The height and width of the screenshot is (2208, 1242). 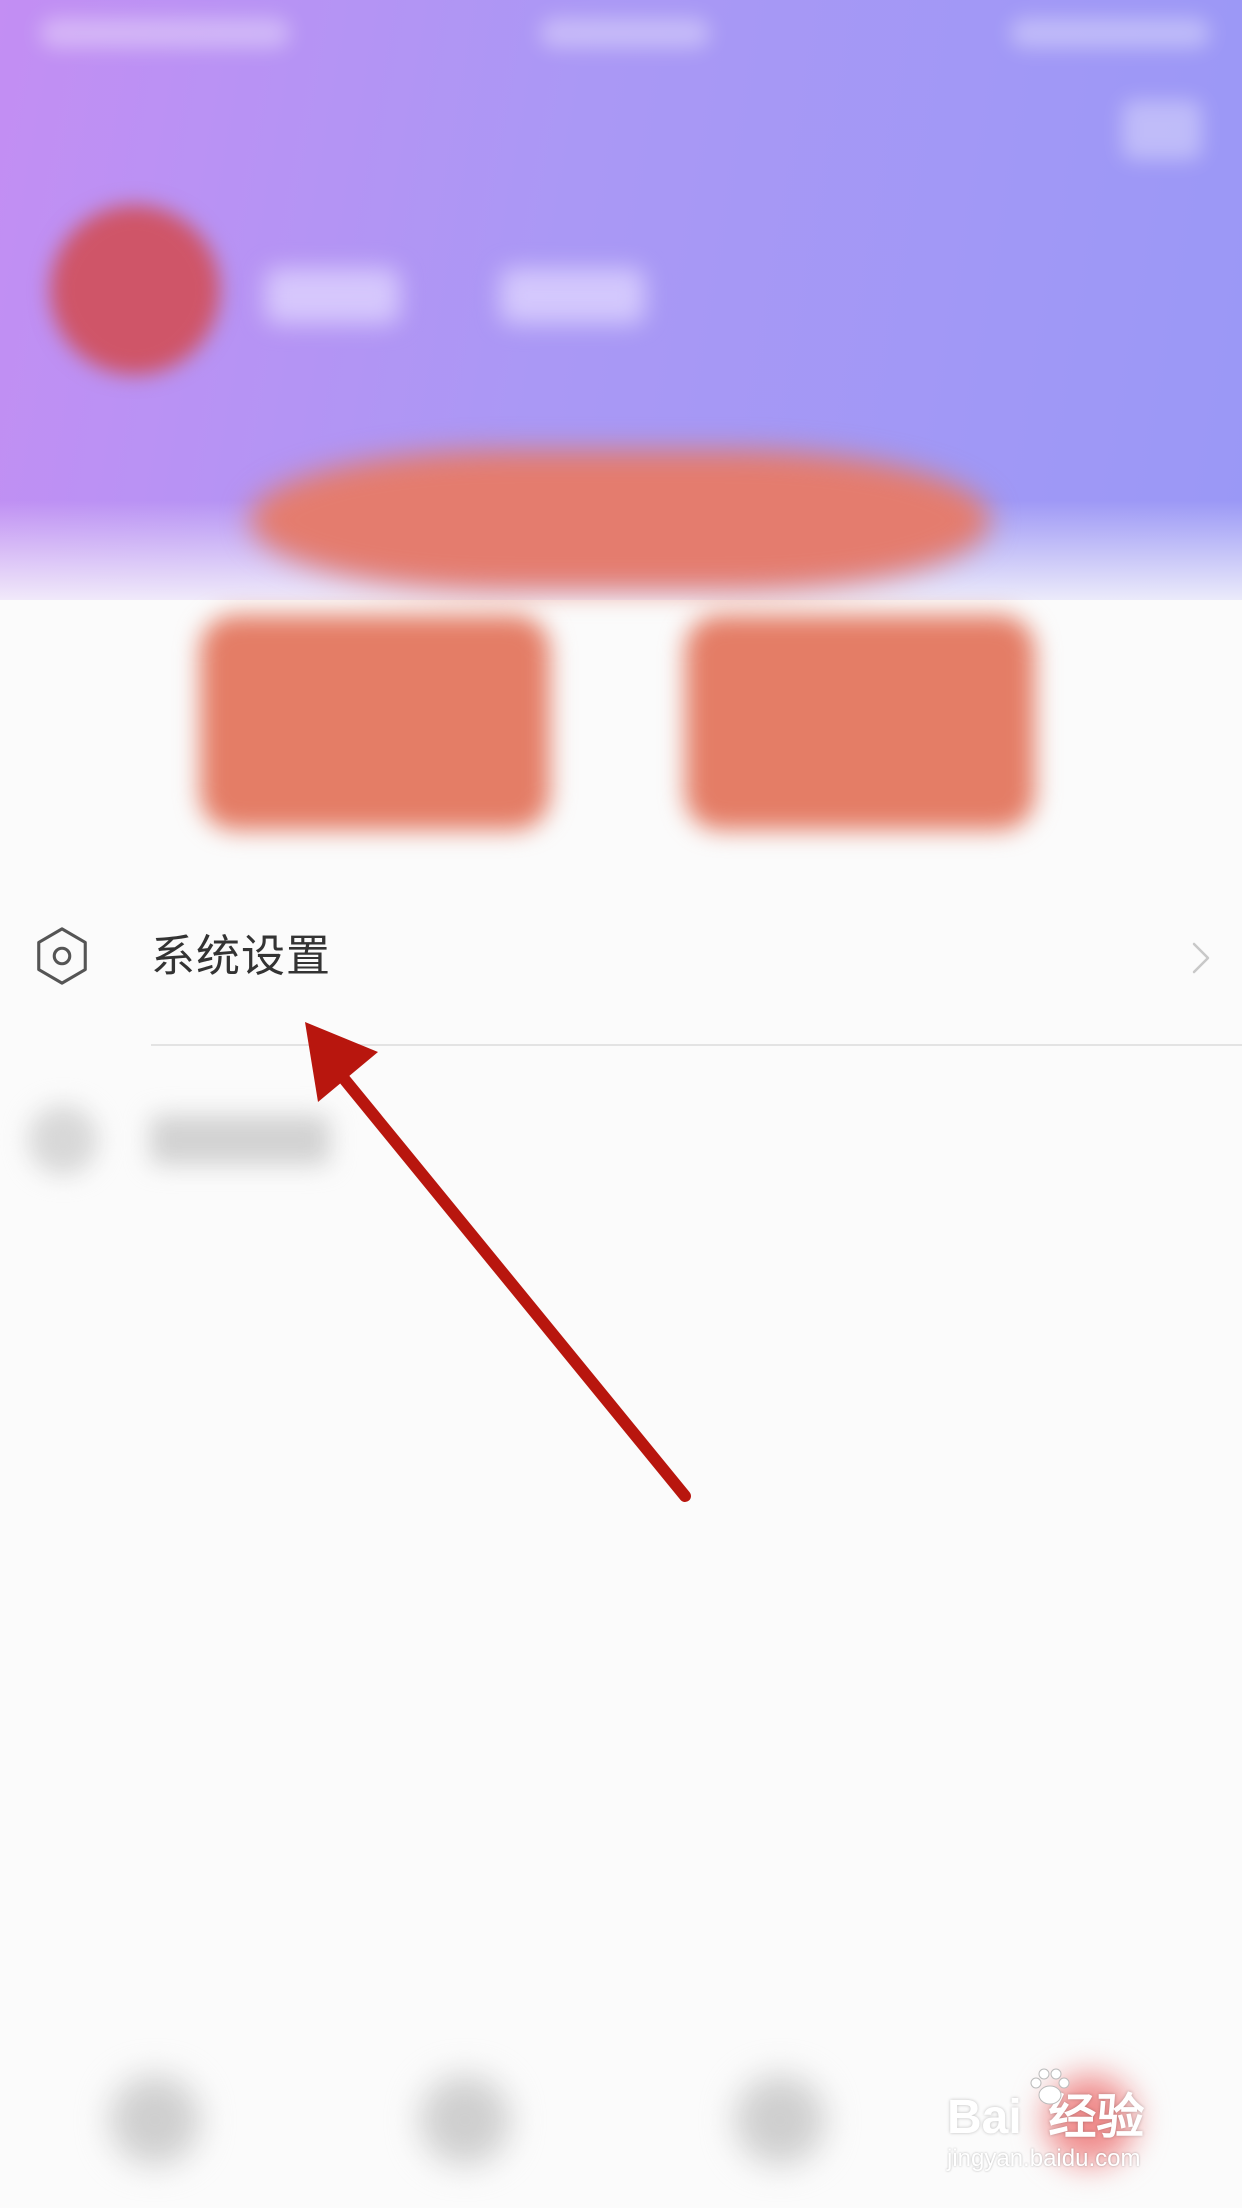 I want to click on second-row-label-blurred, so click(x=240, y=1140).